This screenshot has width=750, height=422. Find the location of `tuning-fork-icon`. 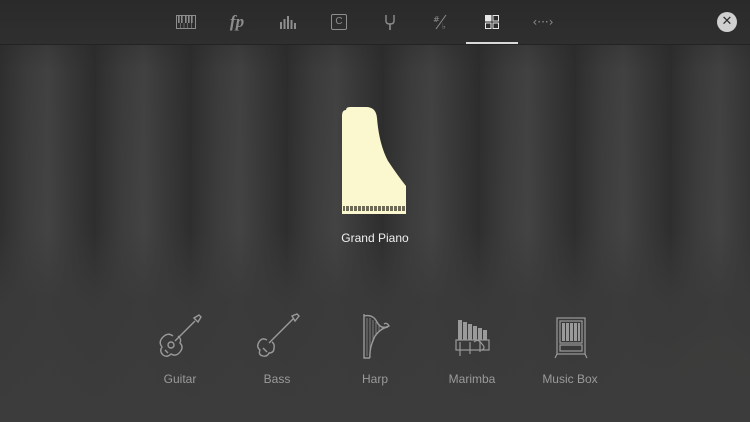

tuning-fork-icon is located at coordinates (390, 22).